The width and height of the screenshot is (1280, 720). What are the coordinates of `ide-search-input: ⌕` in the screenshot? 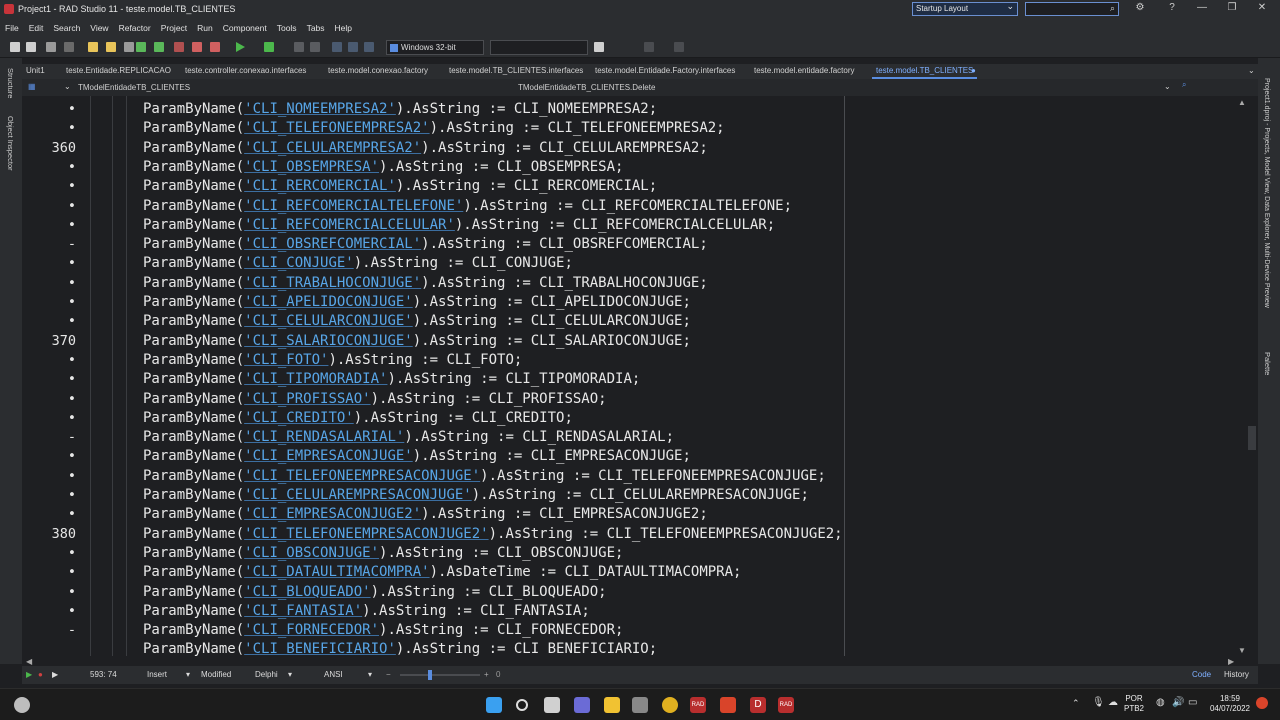 It's located at (1072, 9).